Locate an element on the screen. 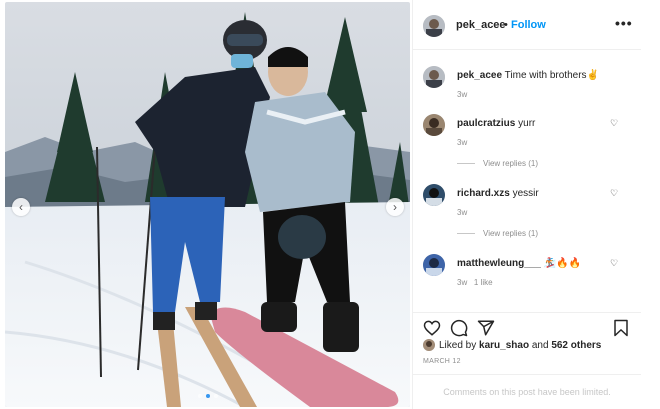  comment-body: Time with brothers✌️ is located at coordinates (551, 75).